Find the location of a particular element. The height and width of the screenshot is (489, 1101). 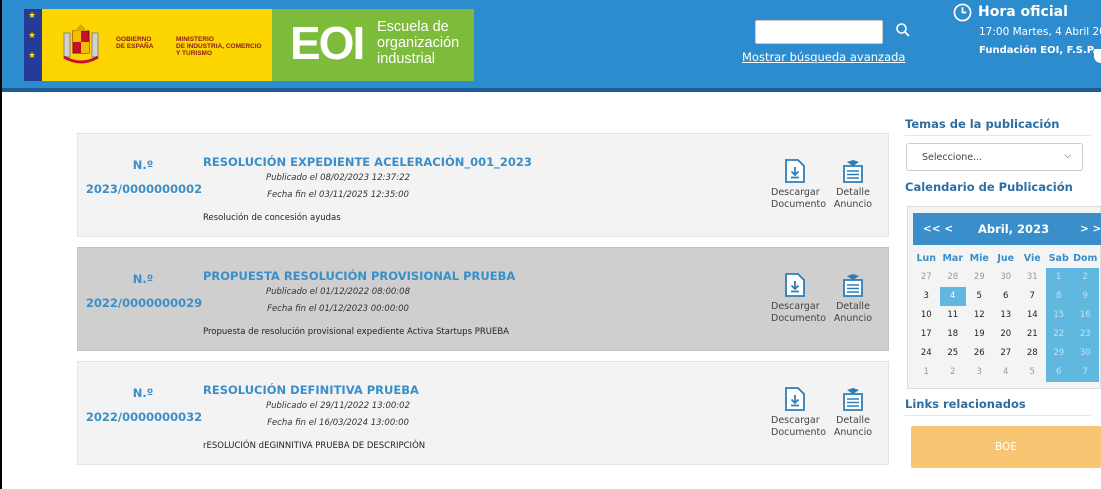

calendar-week-row: 3456789 is located at coordinates (1006, 296).